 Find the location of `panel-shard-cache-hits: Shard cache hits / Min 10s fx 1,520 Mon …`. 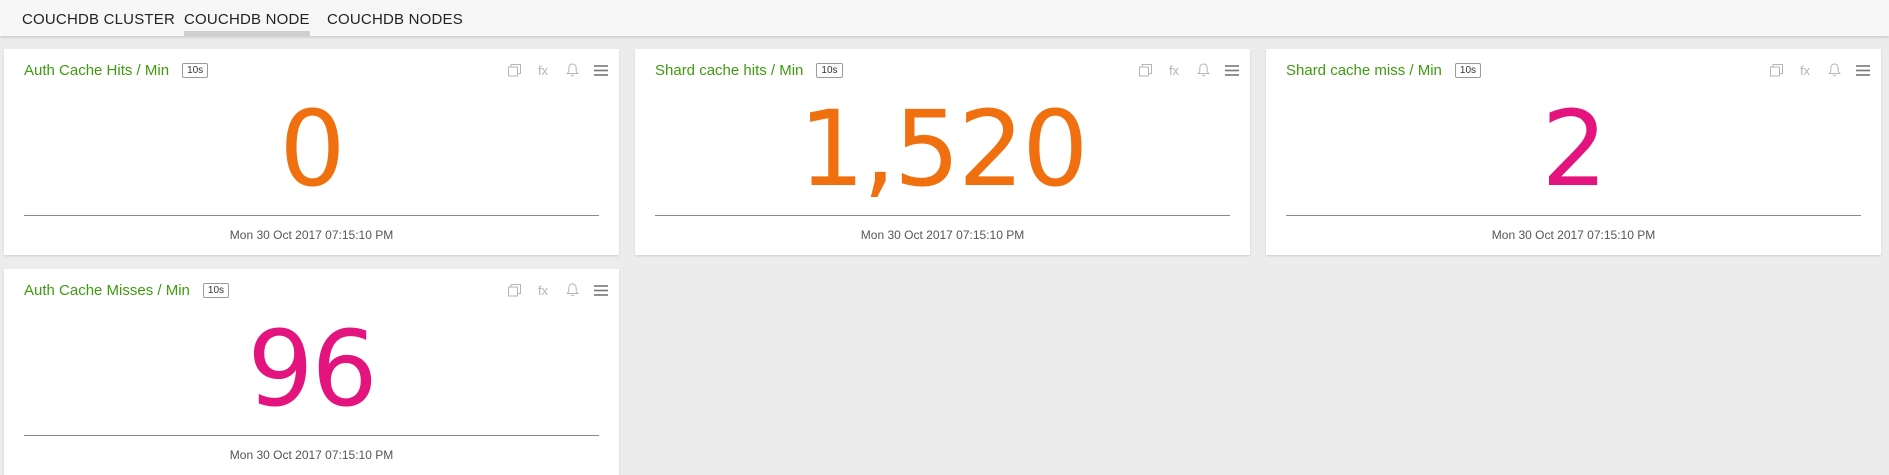

panel-shard-cache-hits: Shard cache hits / Min 10s fx 1,520 Mon … is located at coordinates (942, 152).